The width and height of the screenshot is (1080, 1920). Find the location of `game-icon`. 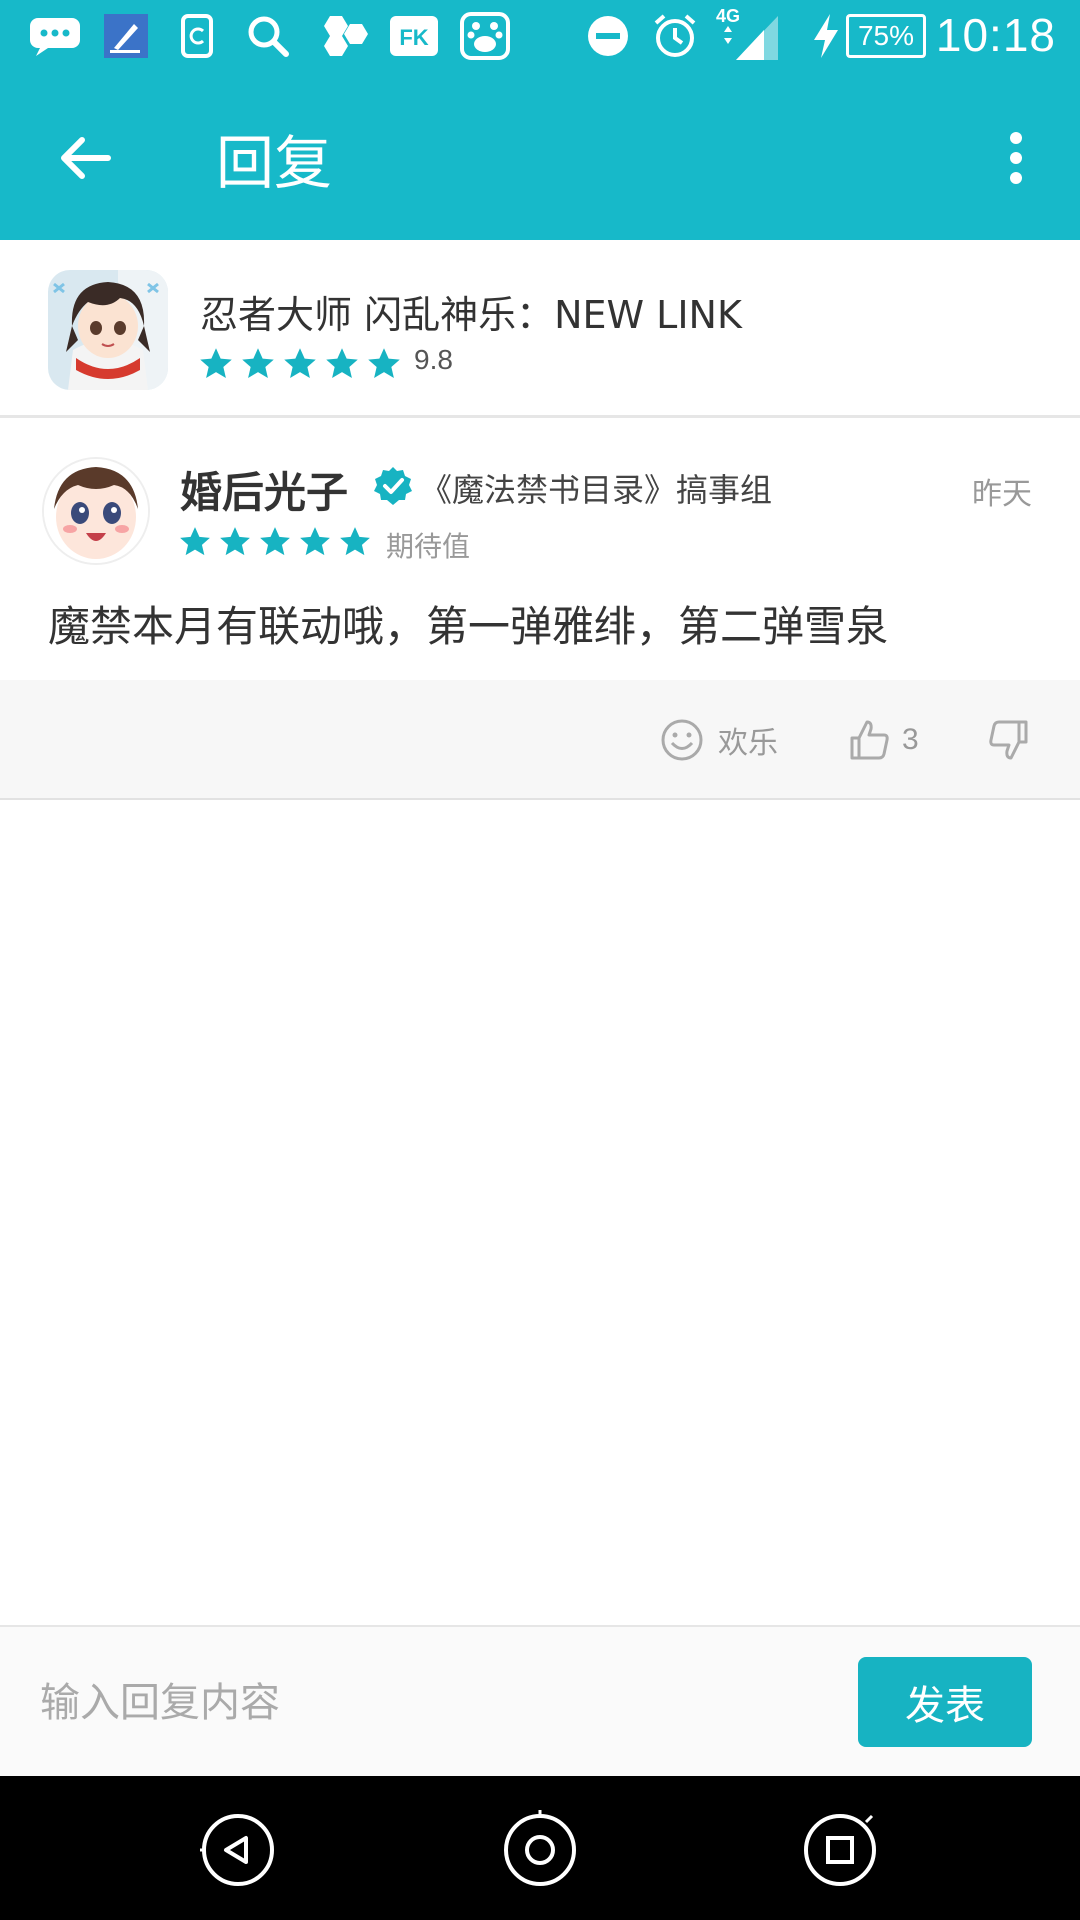

game-icon is located at coordinates (108, 330).